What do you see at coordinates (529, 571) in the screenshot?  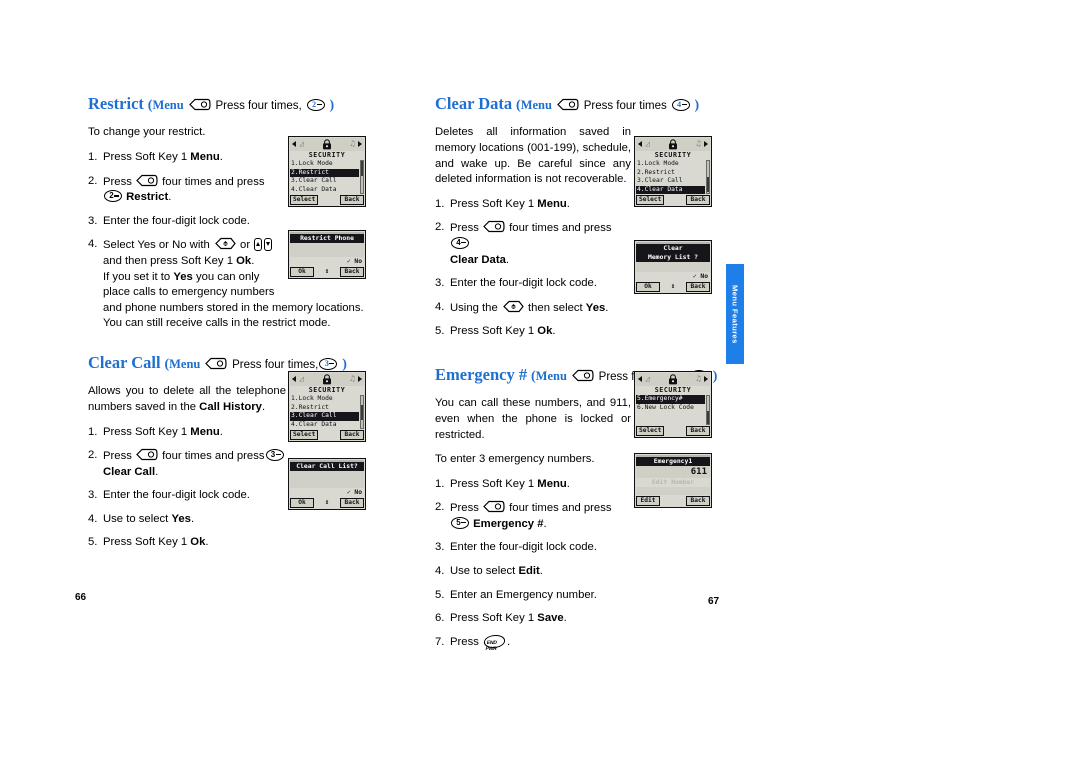 I see `edit-bold: Edit` at bounding box center [529, 571].